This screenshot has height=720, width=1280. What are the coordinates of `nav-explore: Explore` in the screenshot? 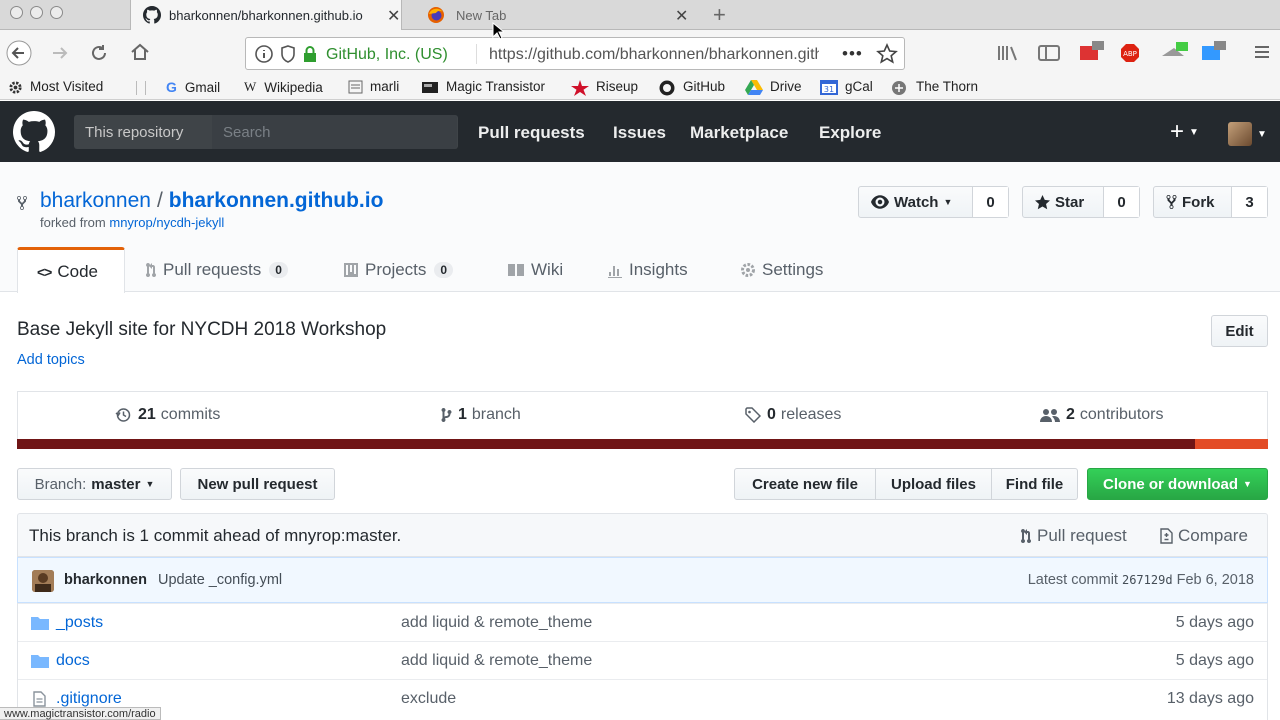 It's located at (850, 133).